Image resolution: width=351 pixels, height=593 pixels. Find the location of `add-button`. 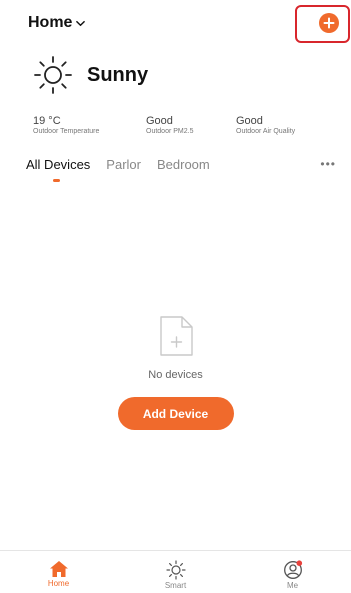

add-button is located at coordinates (329, 23).